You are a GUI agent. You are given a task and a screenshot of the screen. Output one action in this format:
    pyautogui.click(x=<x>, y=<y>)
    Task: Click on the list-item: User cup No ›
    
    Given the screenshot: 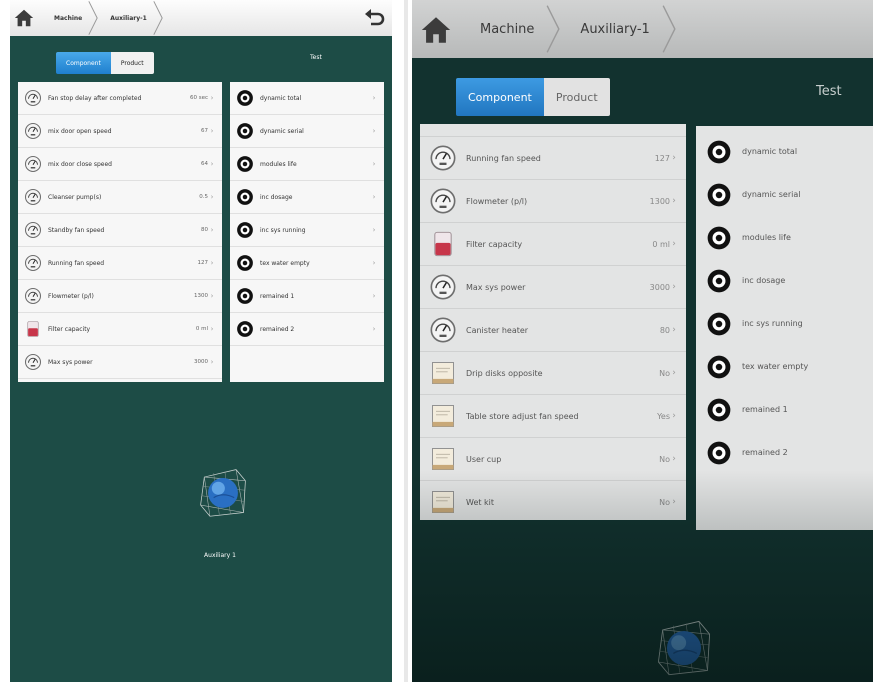 What is the action you would take?
    pyautogui.click(x=553, y=459)
    